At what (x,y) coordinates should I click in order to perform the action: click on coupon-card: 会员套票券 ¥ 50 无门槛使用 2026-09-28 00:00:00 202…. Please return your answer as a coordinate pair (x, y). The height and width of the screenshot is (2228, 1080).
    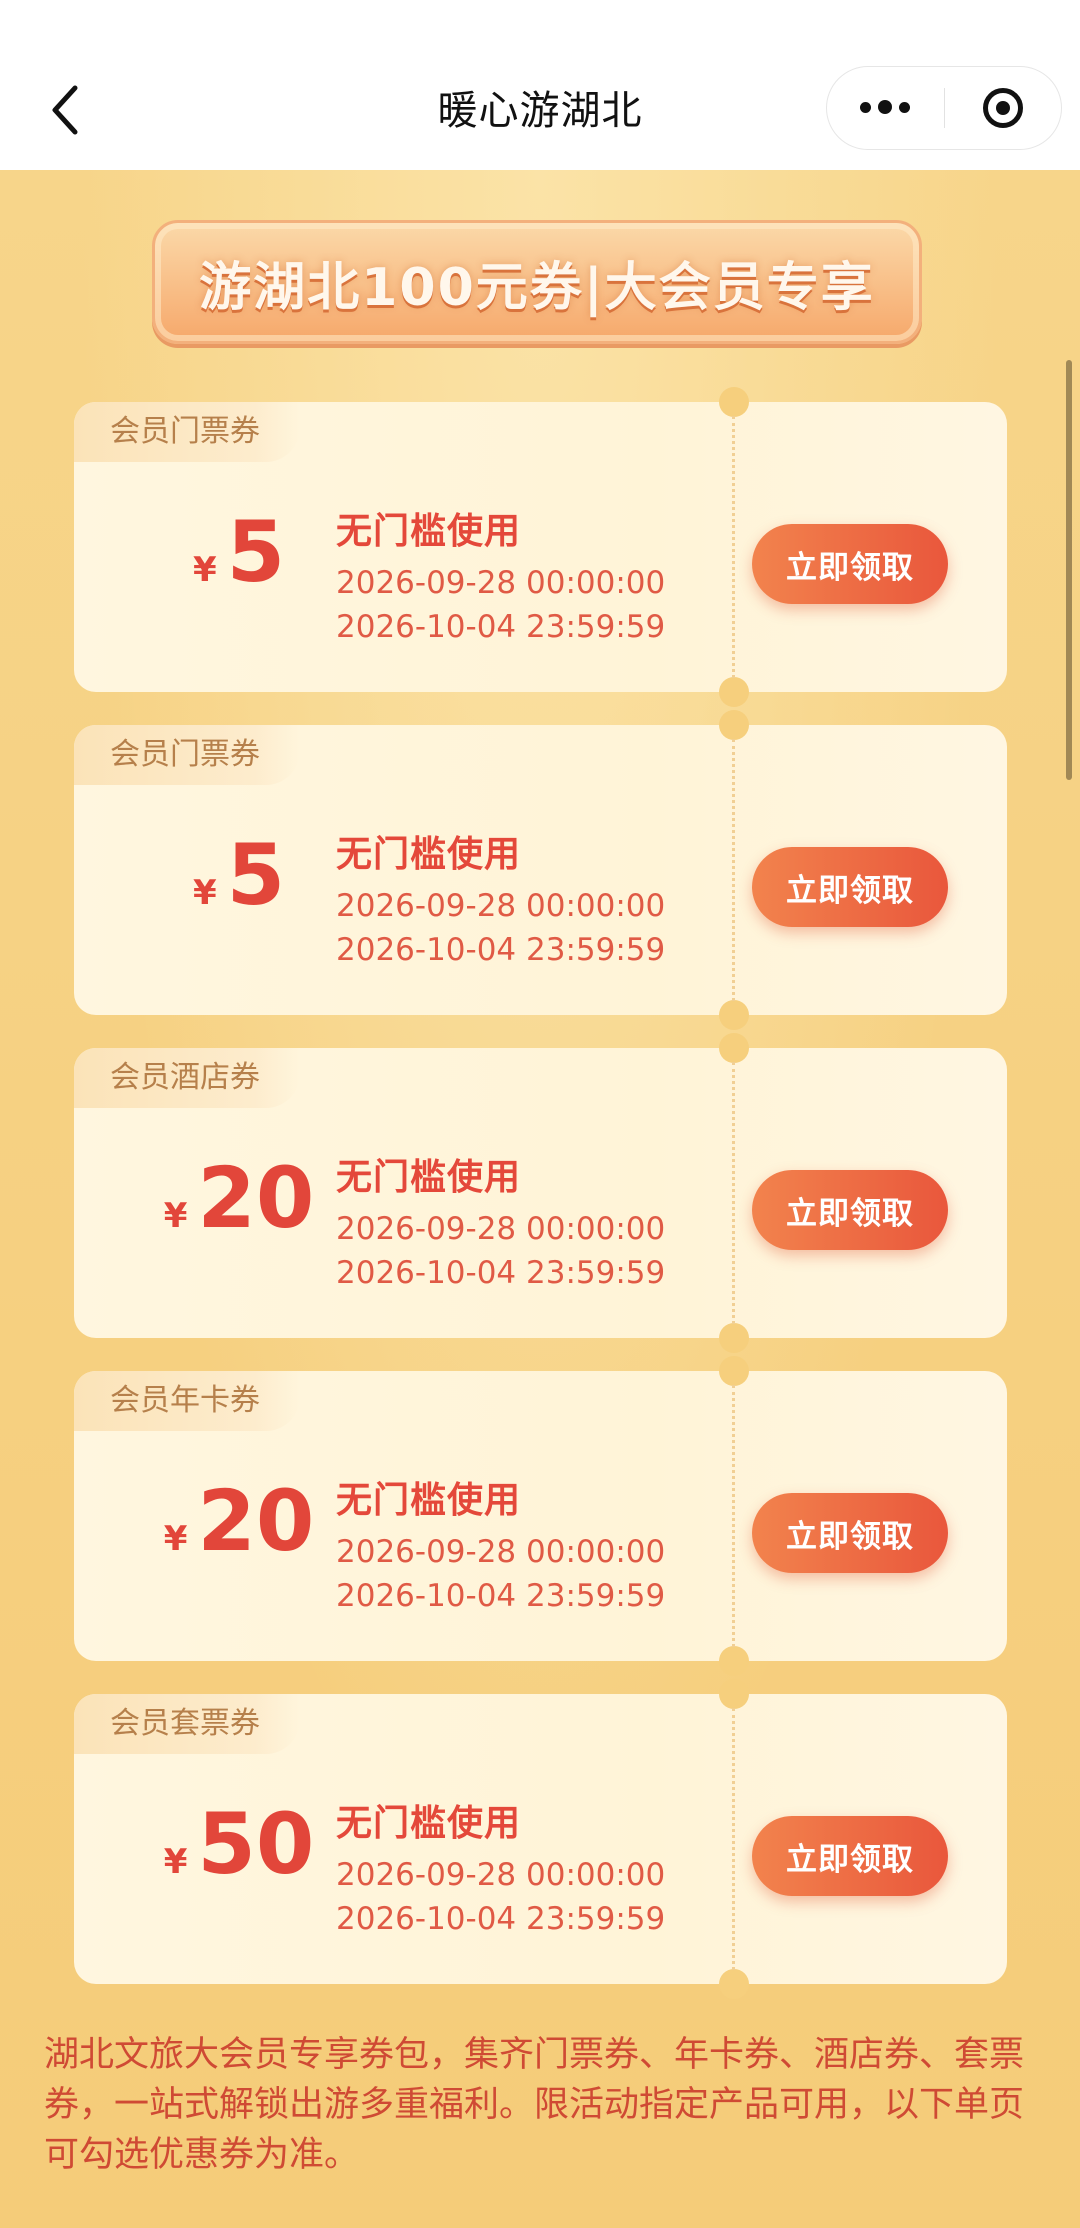
    Looking at the image, I should click on (540, 1839).